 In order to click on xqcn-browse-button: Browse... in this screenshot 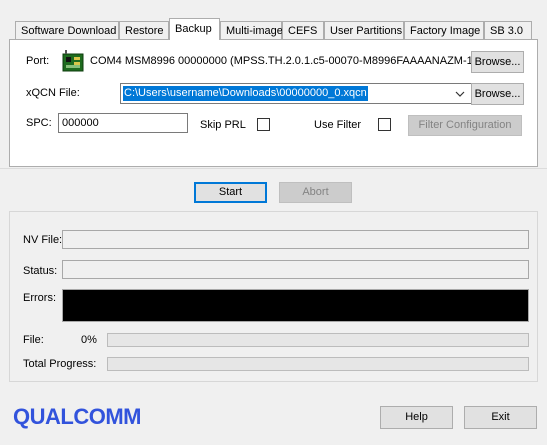, I will do `click(497, 94)`.